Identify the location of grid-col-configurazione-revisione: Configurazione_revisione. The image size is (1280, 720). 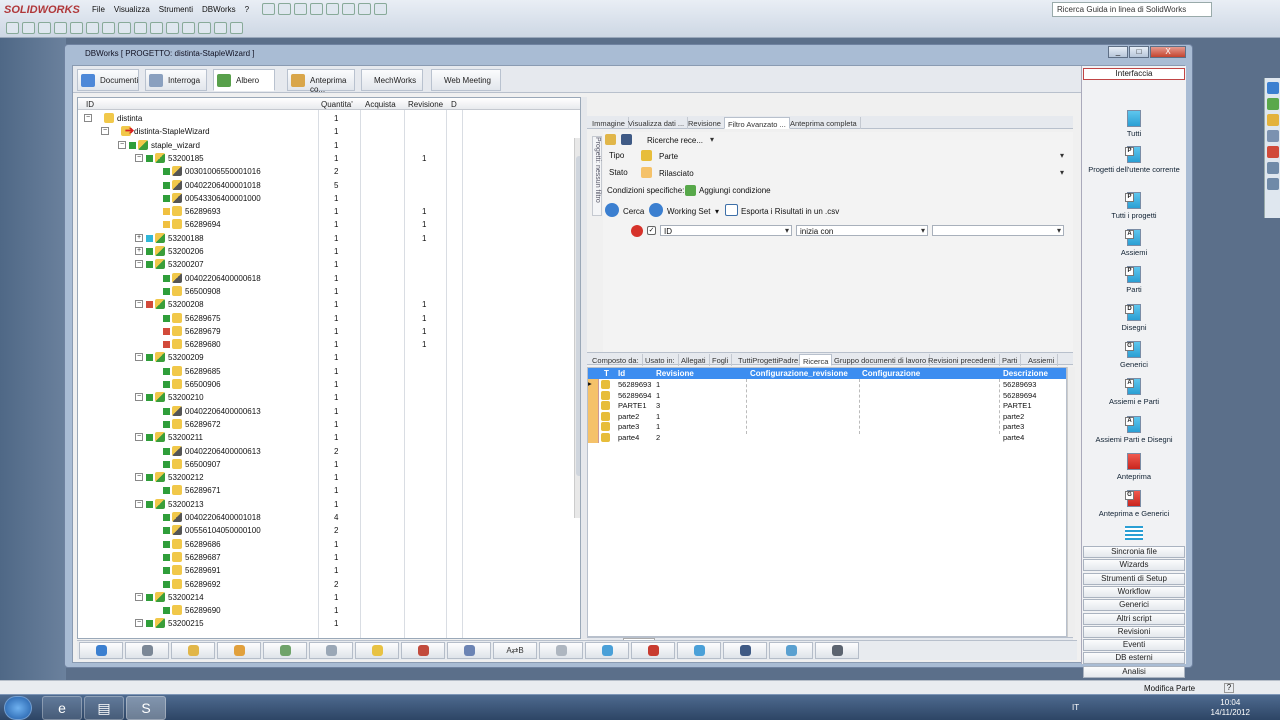
(799, 373).